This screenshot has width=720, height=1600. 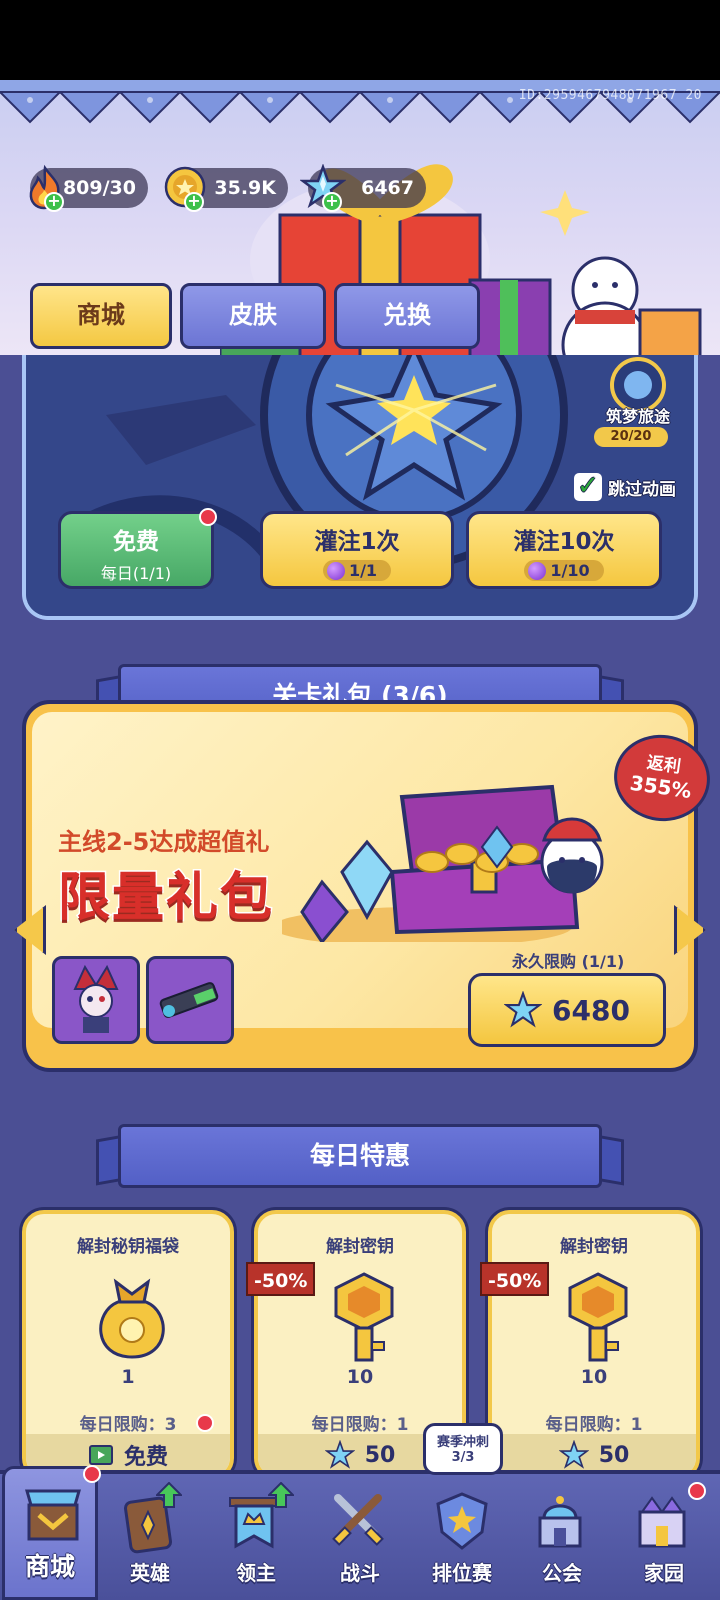 What do you see at coordinates (358, 1520) in the screenshot?
I see `crossed-swords-icon` at bounding box center [358, 1520].